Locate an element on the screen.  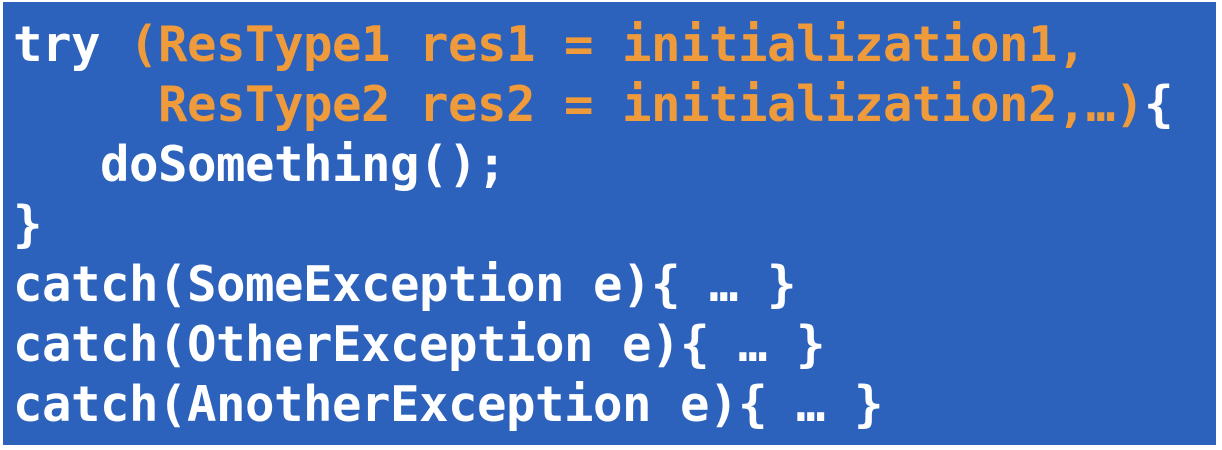
resource-declaration-1: (ResType1 res1 = initialization1, is located at coordinates (593, 44).